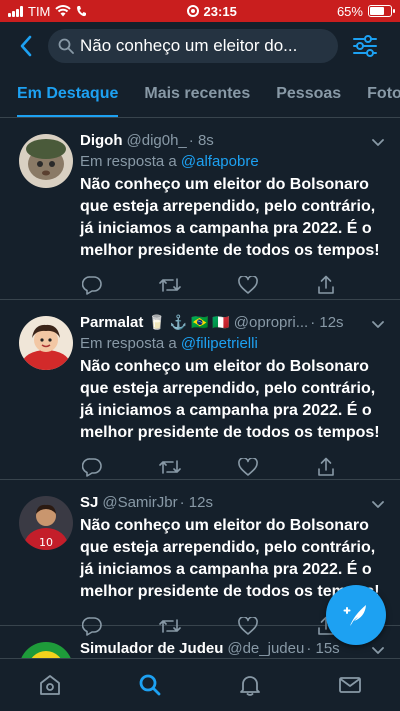 Image resolution: width=400 pixels, height=711 pixels. I want to click on status-right: 65%, so click(365, 11).